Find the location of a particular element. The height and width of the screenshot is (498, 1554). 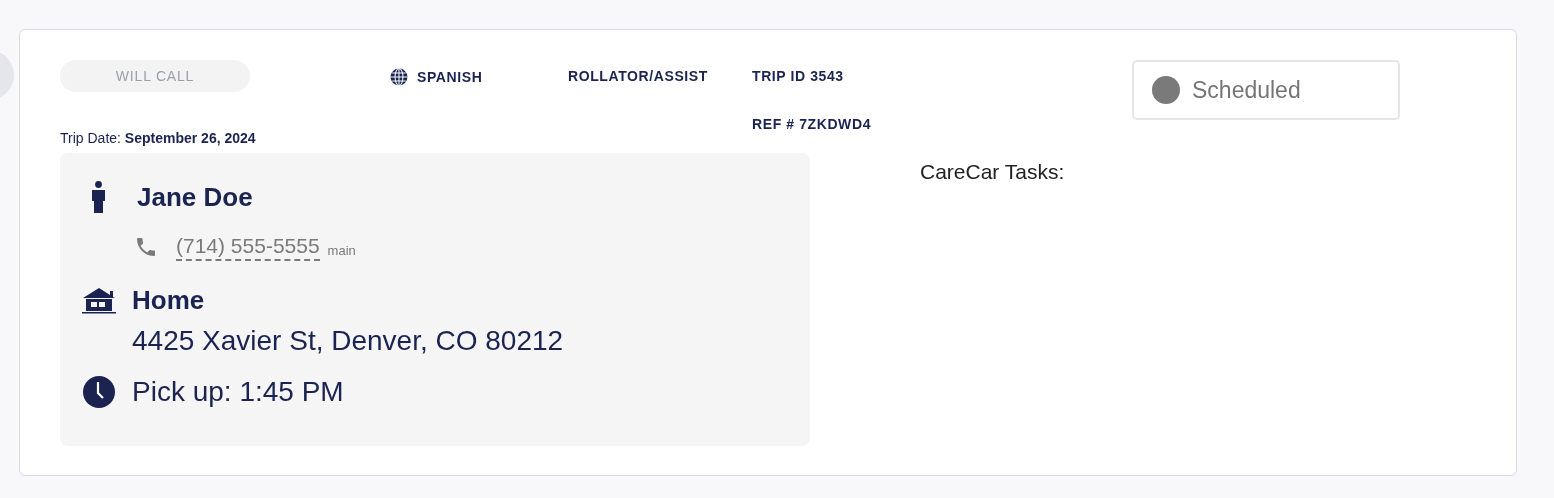

trip-id: TRIP ID 3543 is located at coordinates (798, 76).